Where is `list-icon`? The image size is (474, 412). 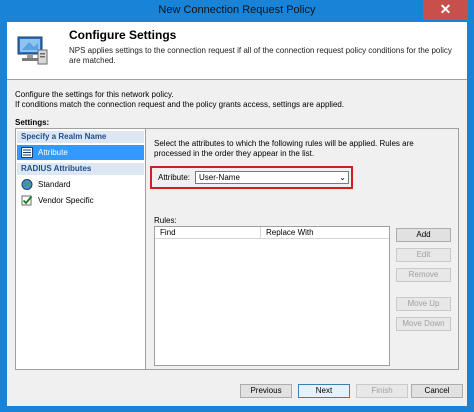
list-icon is located at coordinates (27, 152).